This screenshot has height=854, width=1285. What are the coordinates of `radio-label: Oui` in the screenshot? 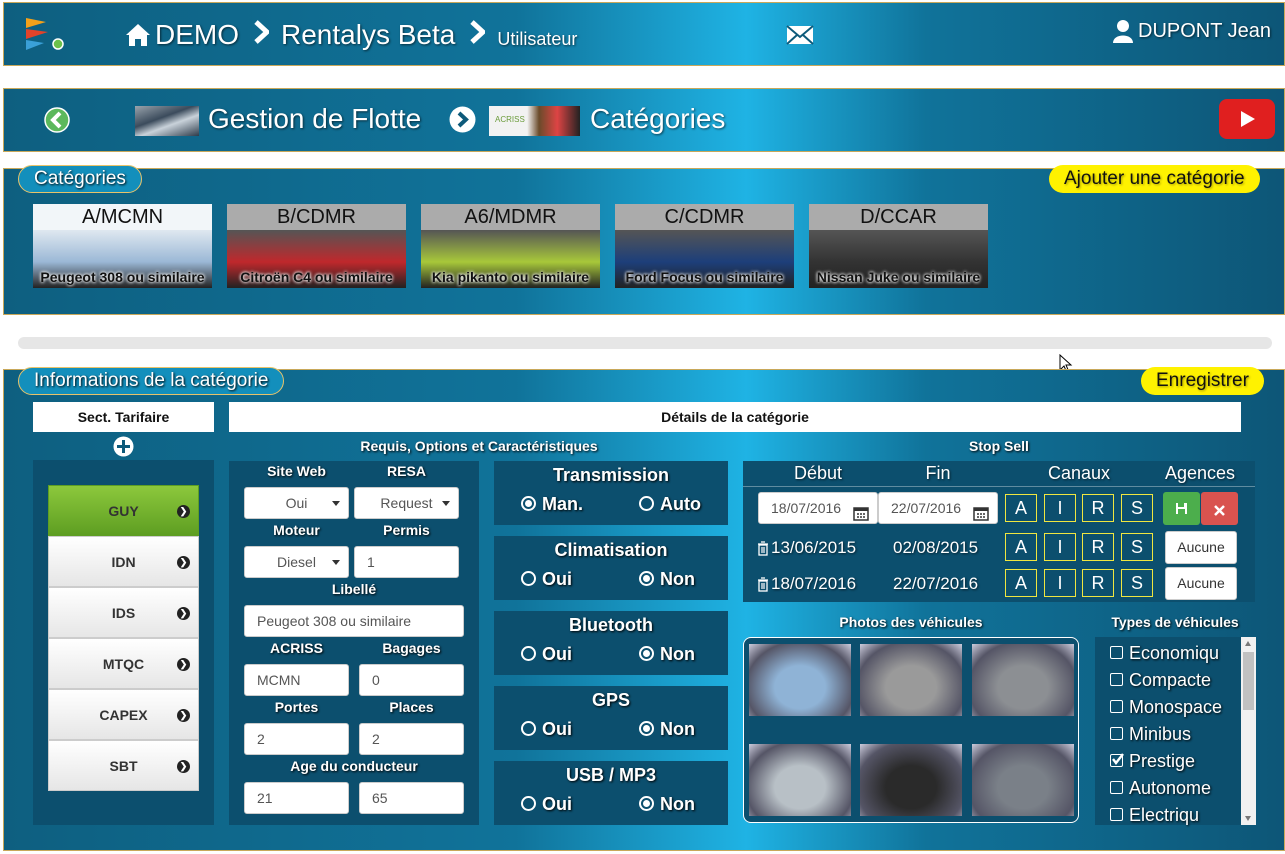 It's located at (557, 579).